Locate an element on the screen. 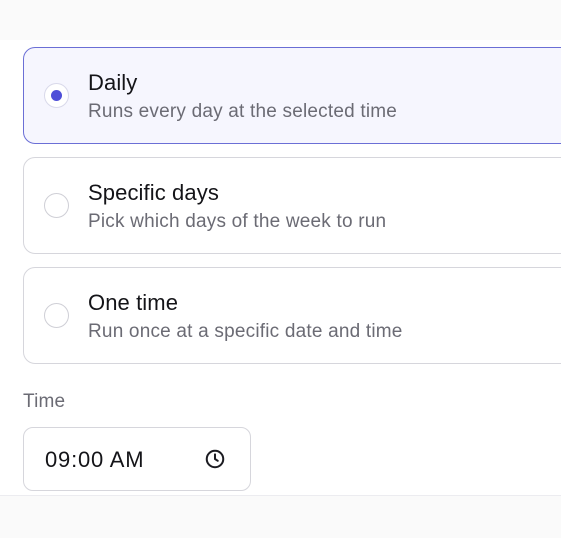 The image size is (561, 538). time-input: 09:00 AM is located at coordinates (137, 459).